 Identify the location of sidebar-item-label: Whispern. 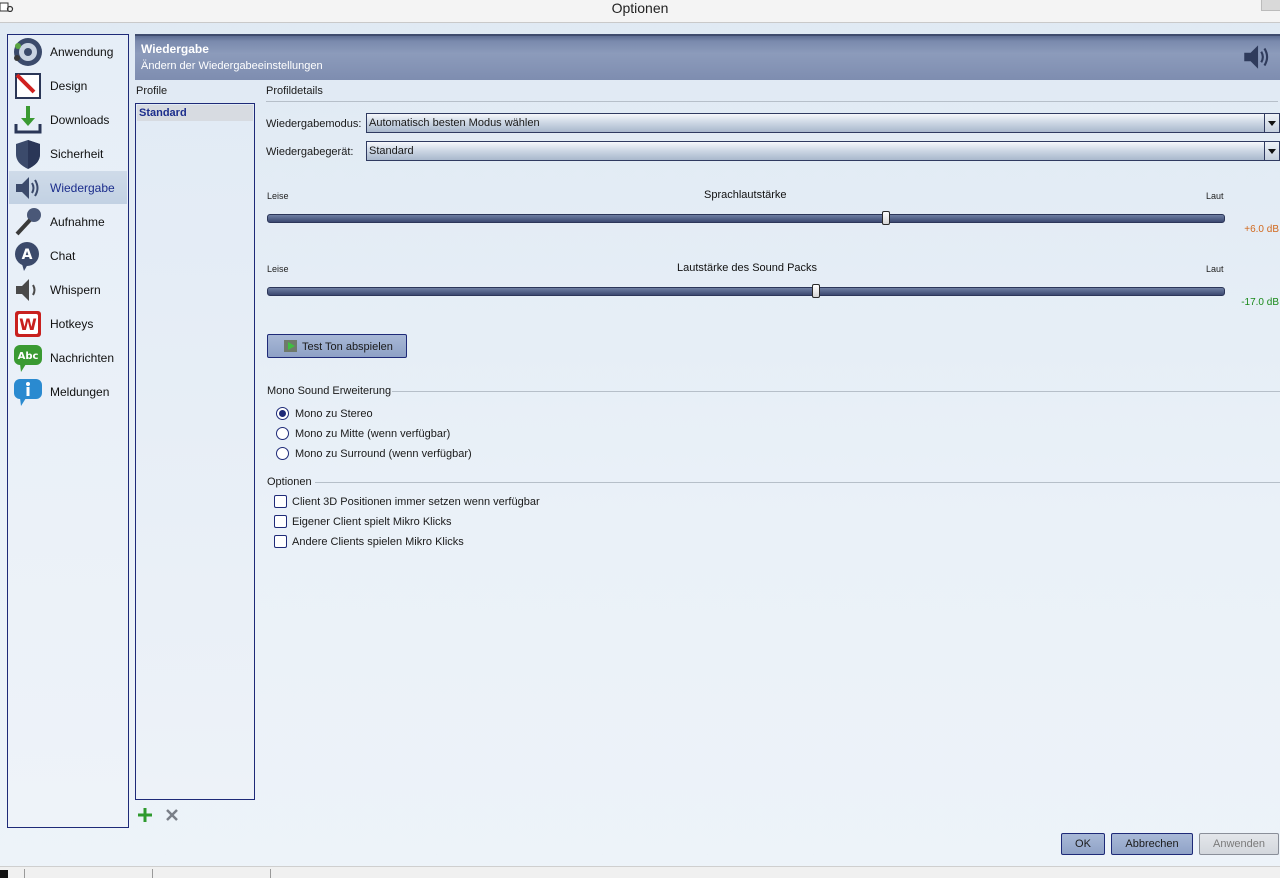
(75, 290).